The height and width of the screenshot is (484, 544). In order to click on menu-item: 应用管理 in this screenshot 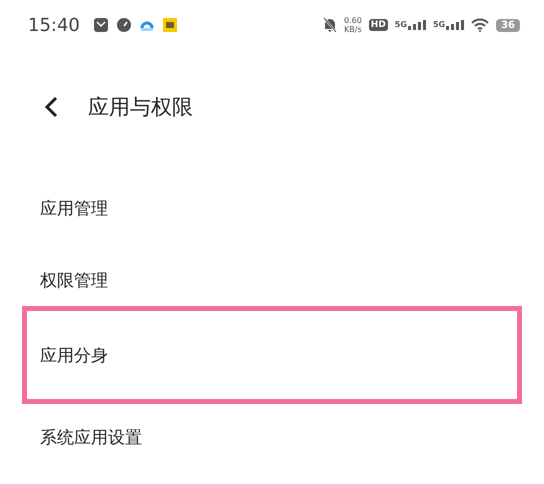, I will do `click(74, 208)`.